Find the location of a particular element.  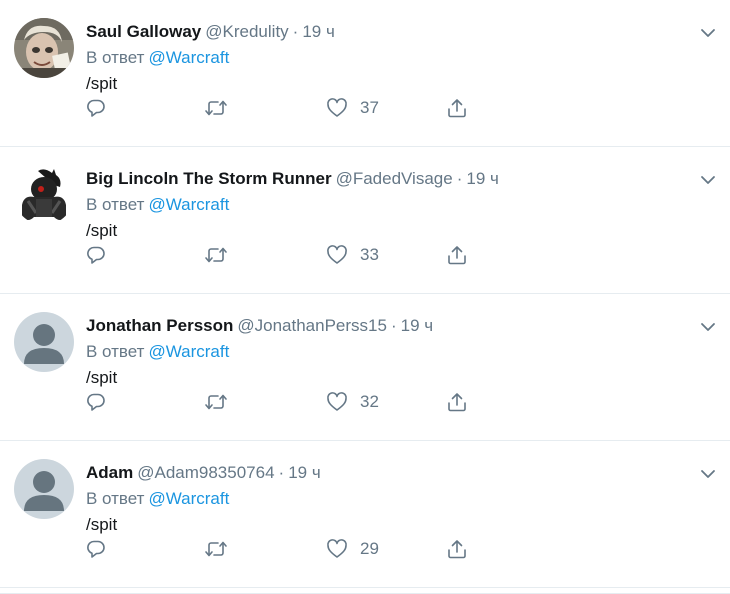

user-handle: @Adam98350764 is located at coordinates (205, 472).